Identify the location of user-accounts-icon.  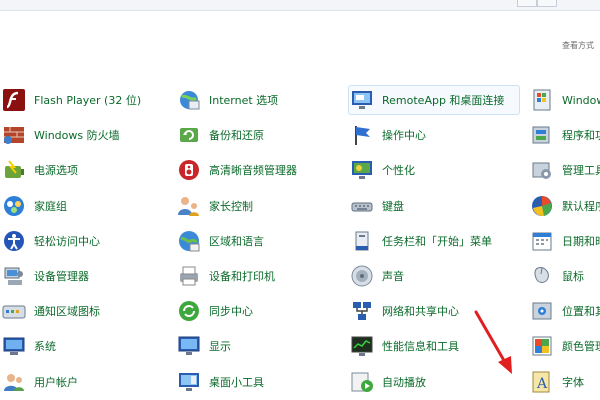
(14, 382).